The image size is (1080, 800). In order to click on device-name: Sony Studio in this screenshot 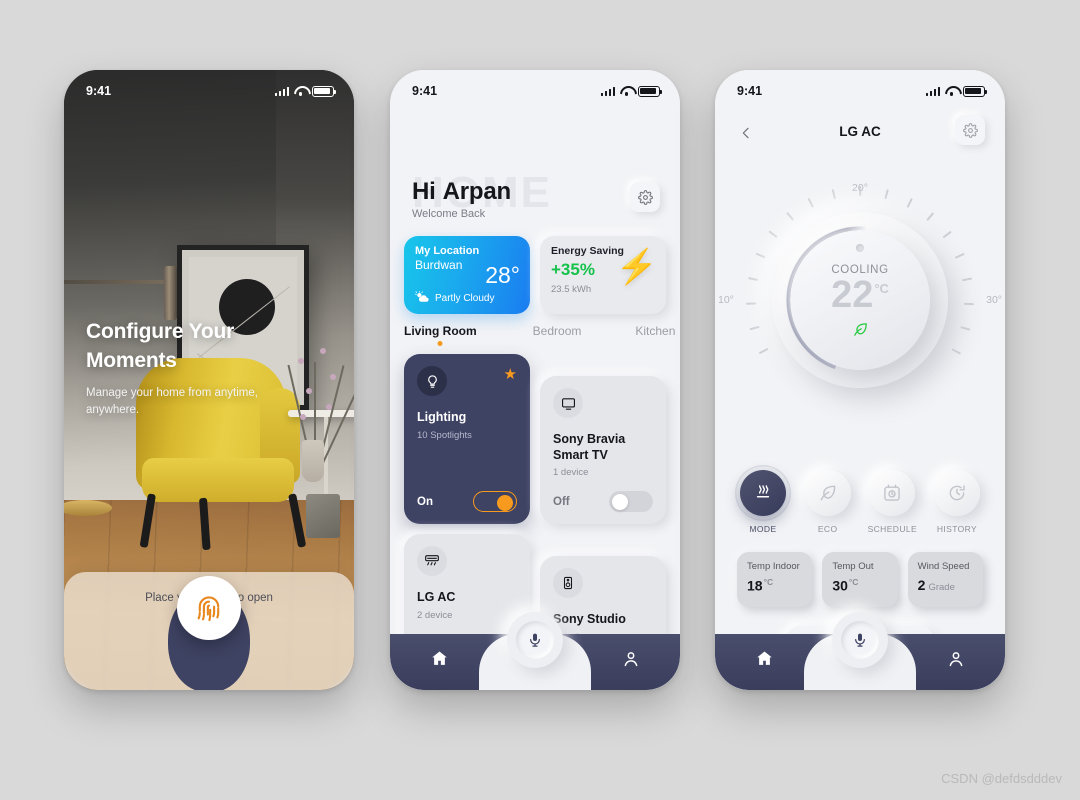, I will do `click(589, 619)`.